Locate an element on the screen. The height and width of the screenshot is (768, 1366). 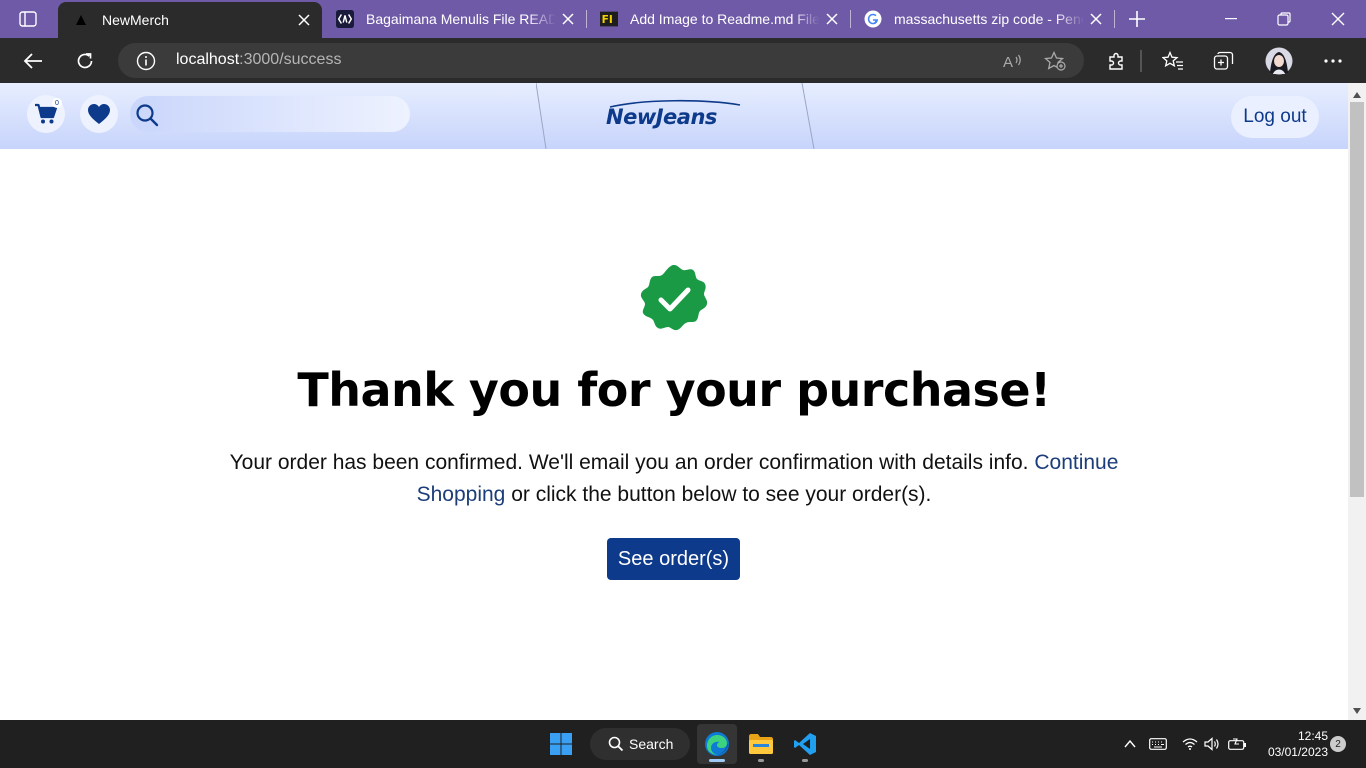
profile-avatar is located at coordinates (1279, 61).